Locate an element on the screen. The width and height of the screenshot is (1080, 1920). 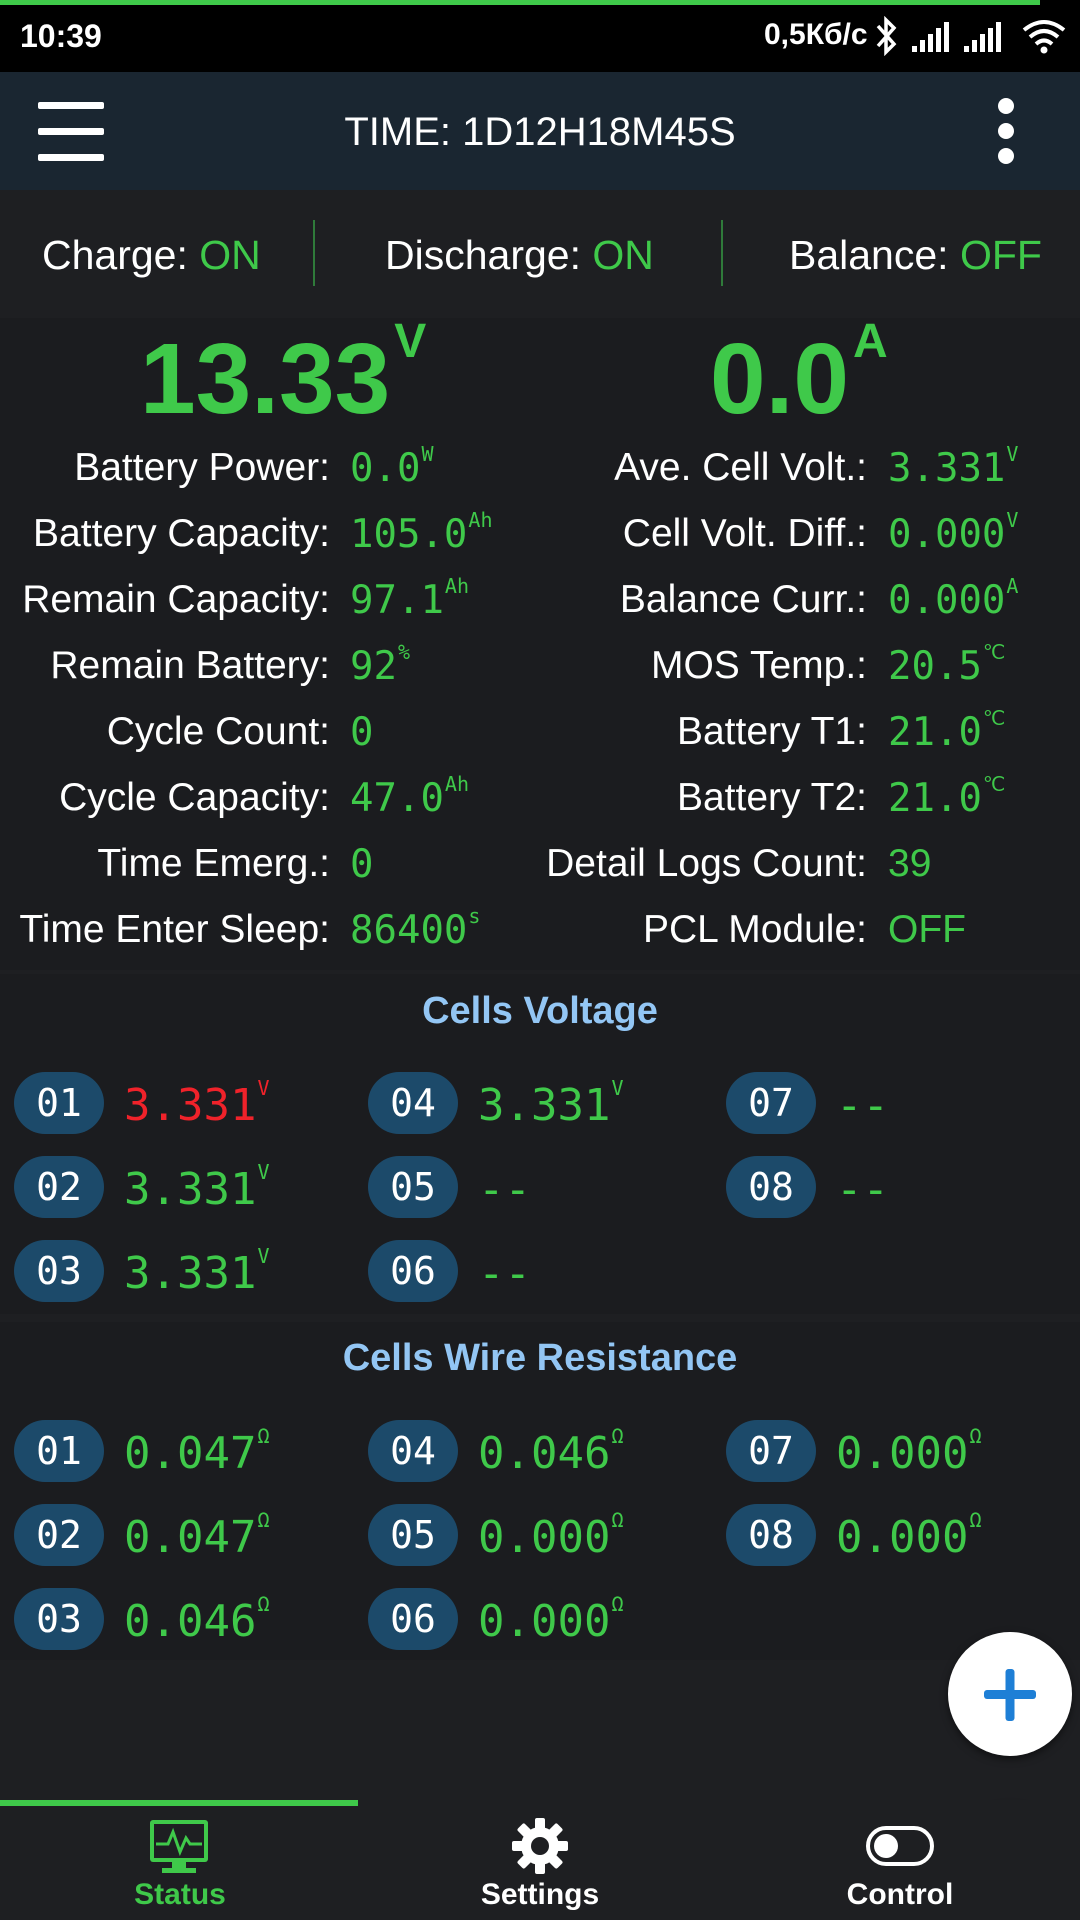
cell-item: 06 0.000Ω is located at coordinates (528, 1619).